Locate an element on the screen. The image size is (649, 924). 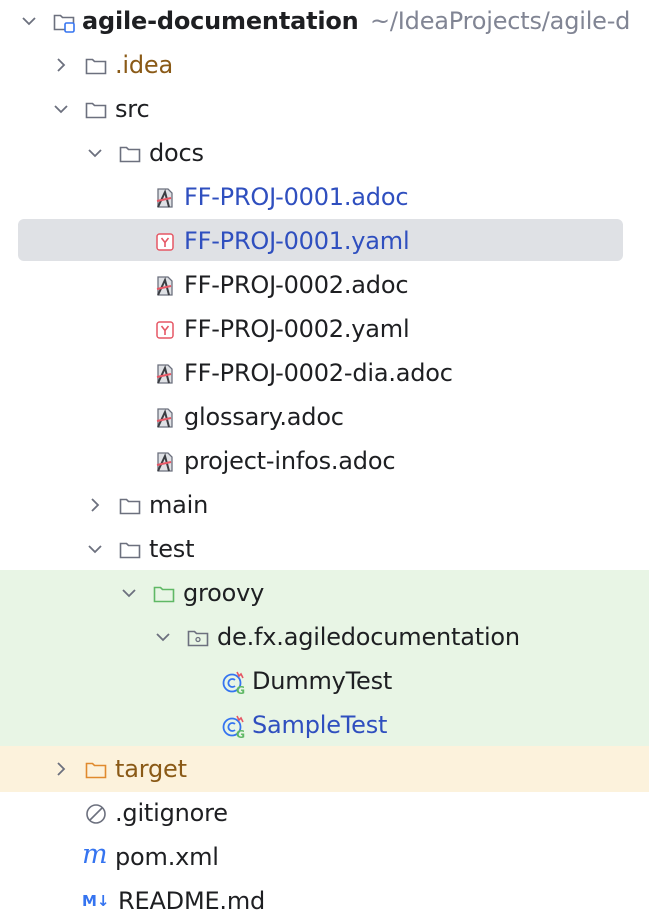
tree-node-file: m pom.xml is located at coordinates (324, 858).